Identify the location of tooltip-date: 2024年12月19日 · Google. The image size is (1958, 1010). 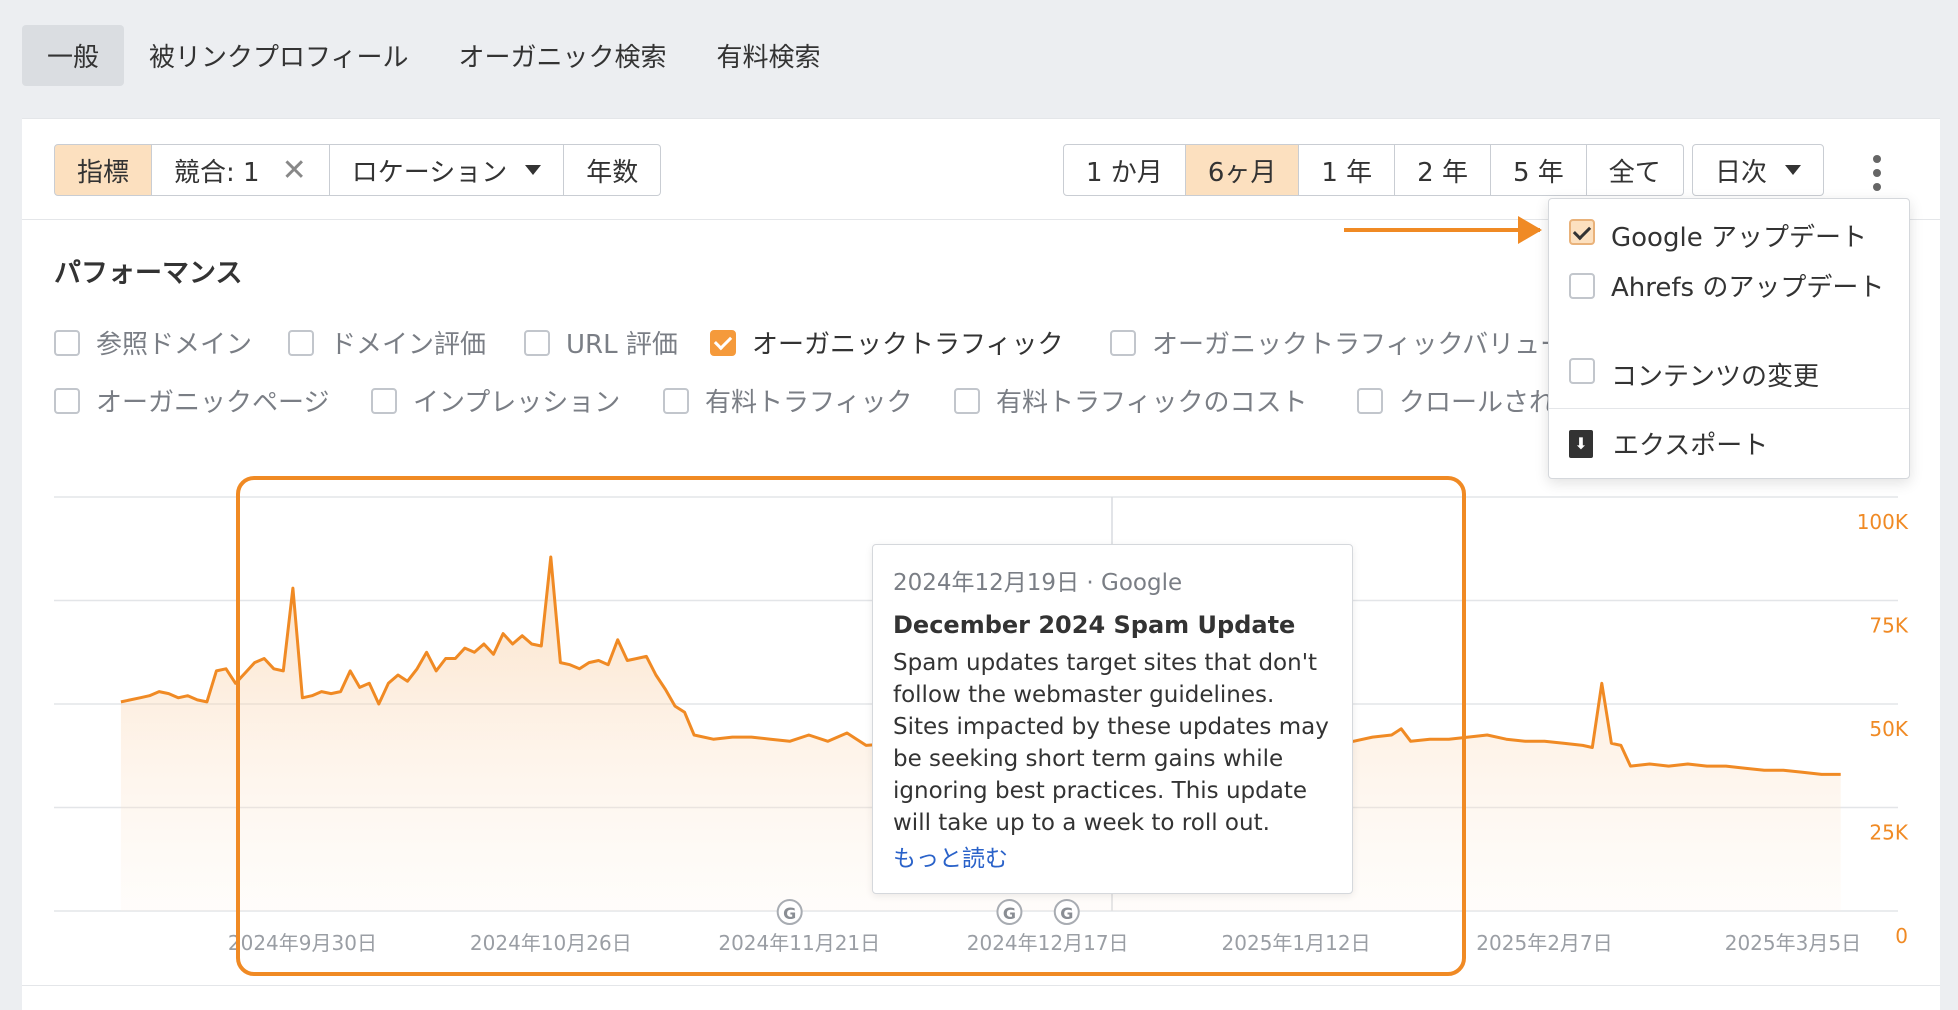
(1038, 583).